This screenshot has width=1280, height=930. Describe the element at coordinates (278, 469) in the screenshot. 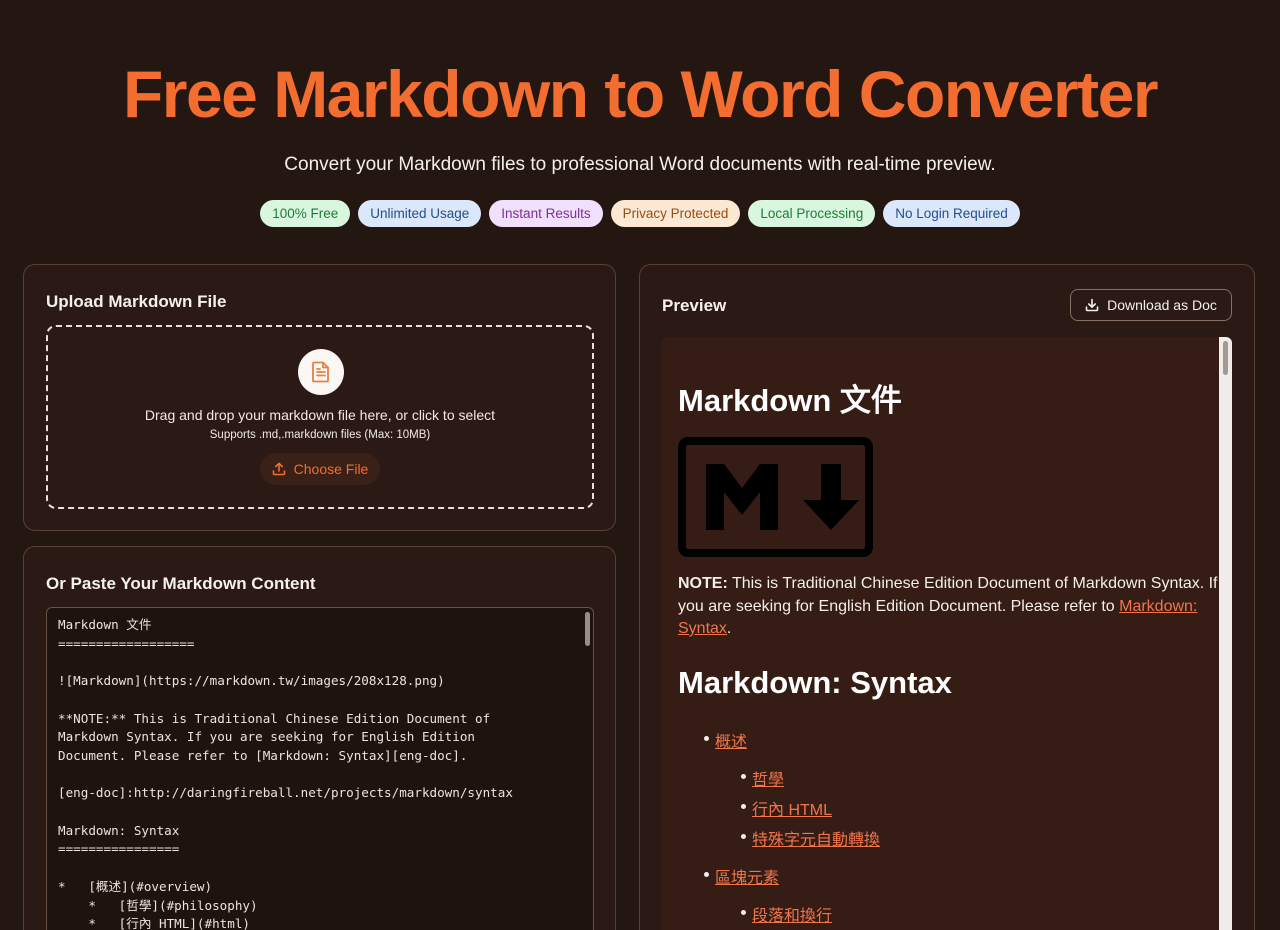

I see `upload-icon` at that location.